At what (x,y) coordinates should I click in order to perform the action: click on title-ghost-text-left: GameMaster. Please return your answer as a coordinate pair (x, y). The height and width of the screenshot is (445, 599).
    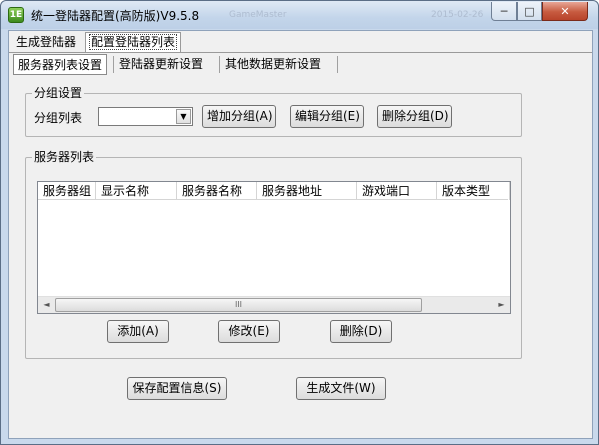
    Looking at the image, I should click on (258, 15).